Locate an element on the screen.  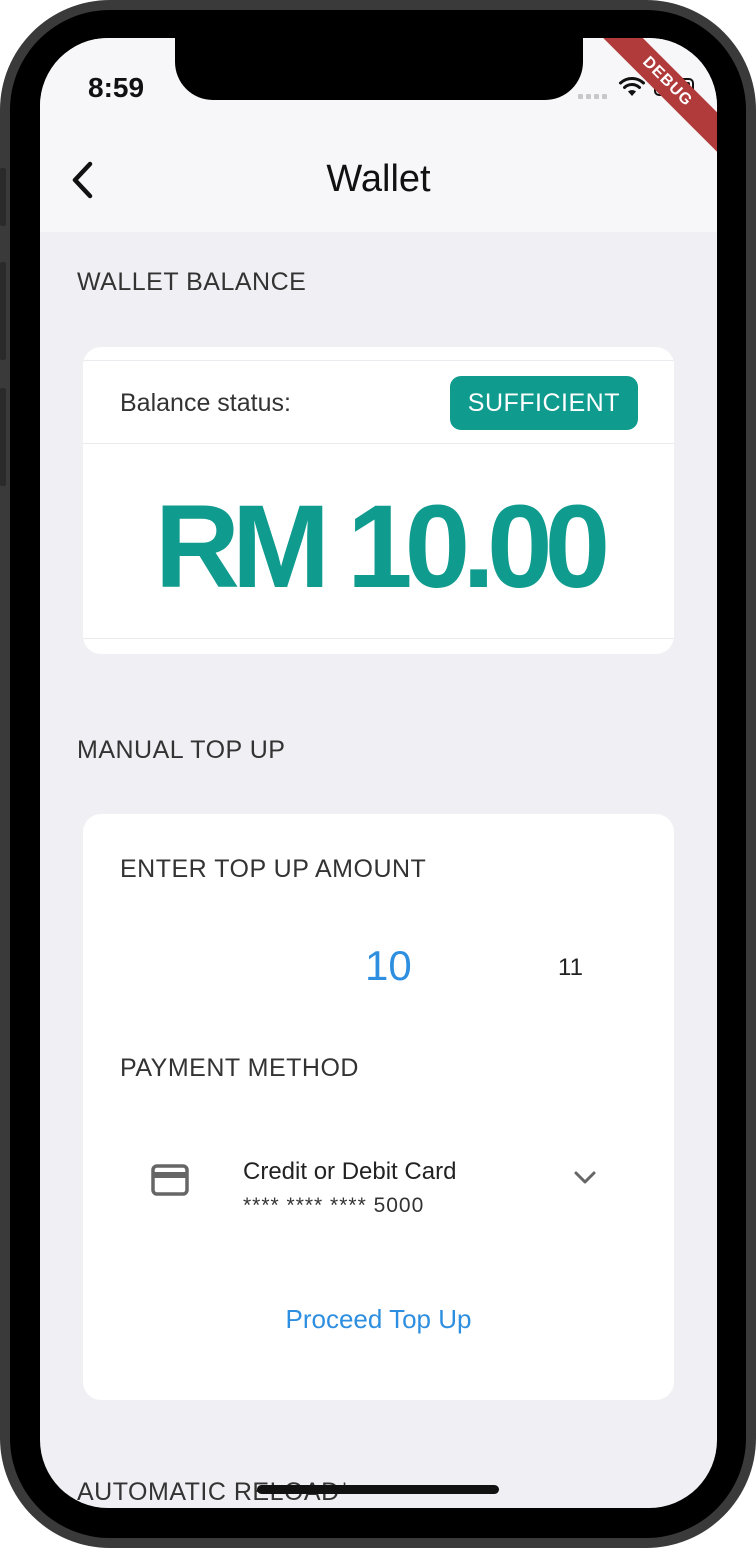
top-up-amount-label: ENTER TOP UP AMOUNT is located at coordinates (273, 869).